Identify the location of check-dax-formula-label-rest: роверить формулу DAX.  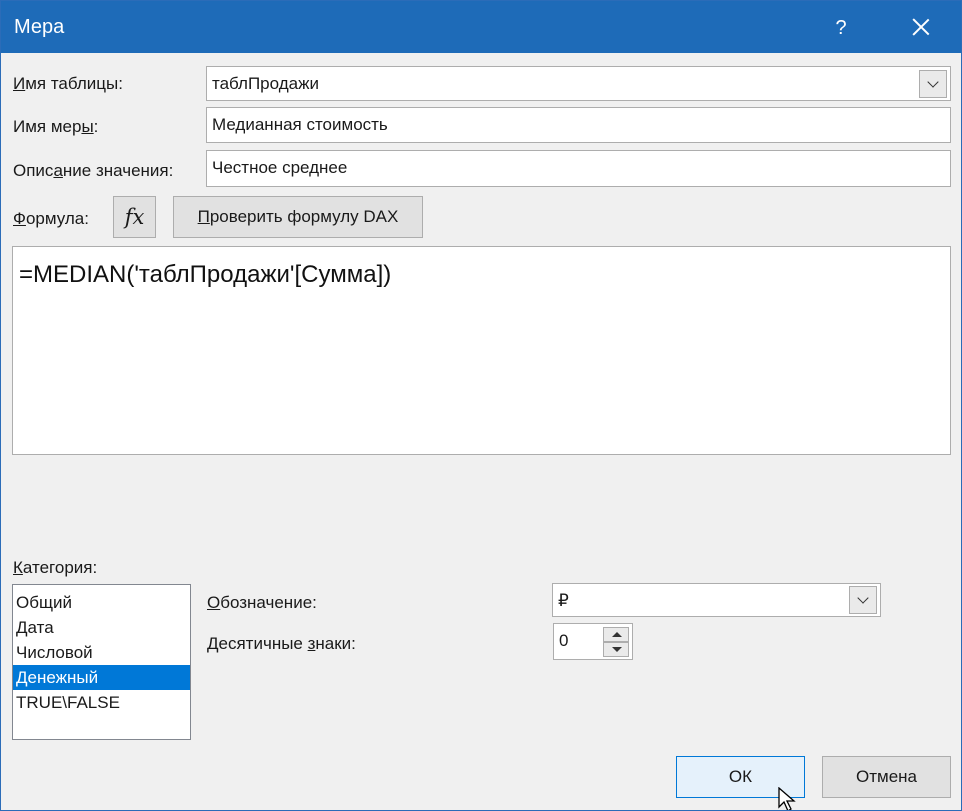
(304, 216).